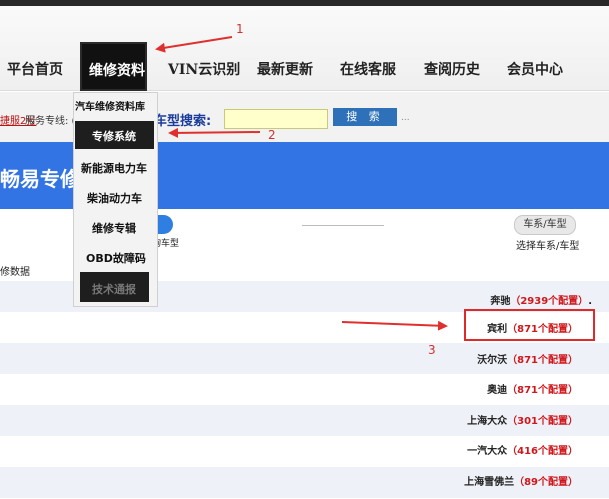 This screenshot has width=609, height=499. I want to click on annotation-number-1: 1, so click(240, 29).